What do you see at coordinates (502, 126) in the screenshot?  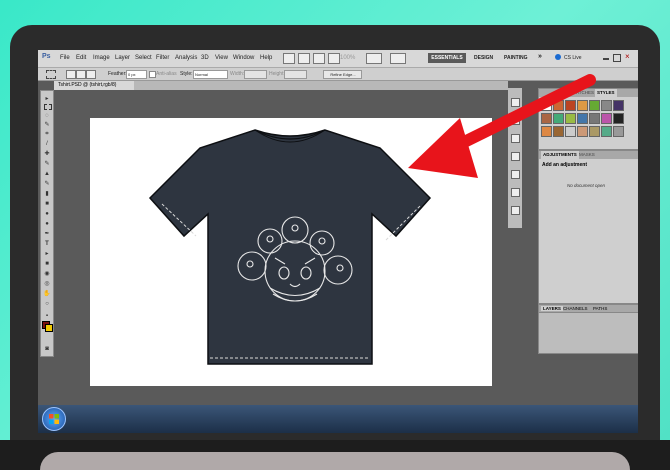 I see `annotation-arrow` at bounding box center [502, 126].